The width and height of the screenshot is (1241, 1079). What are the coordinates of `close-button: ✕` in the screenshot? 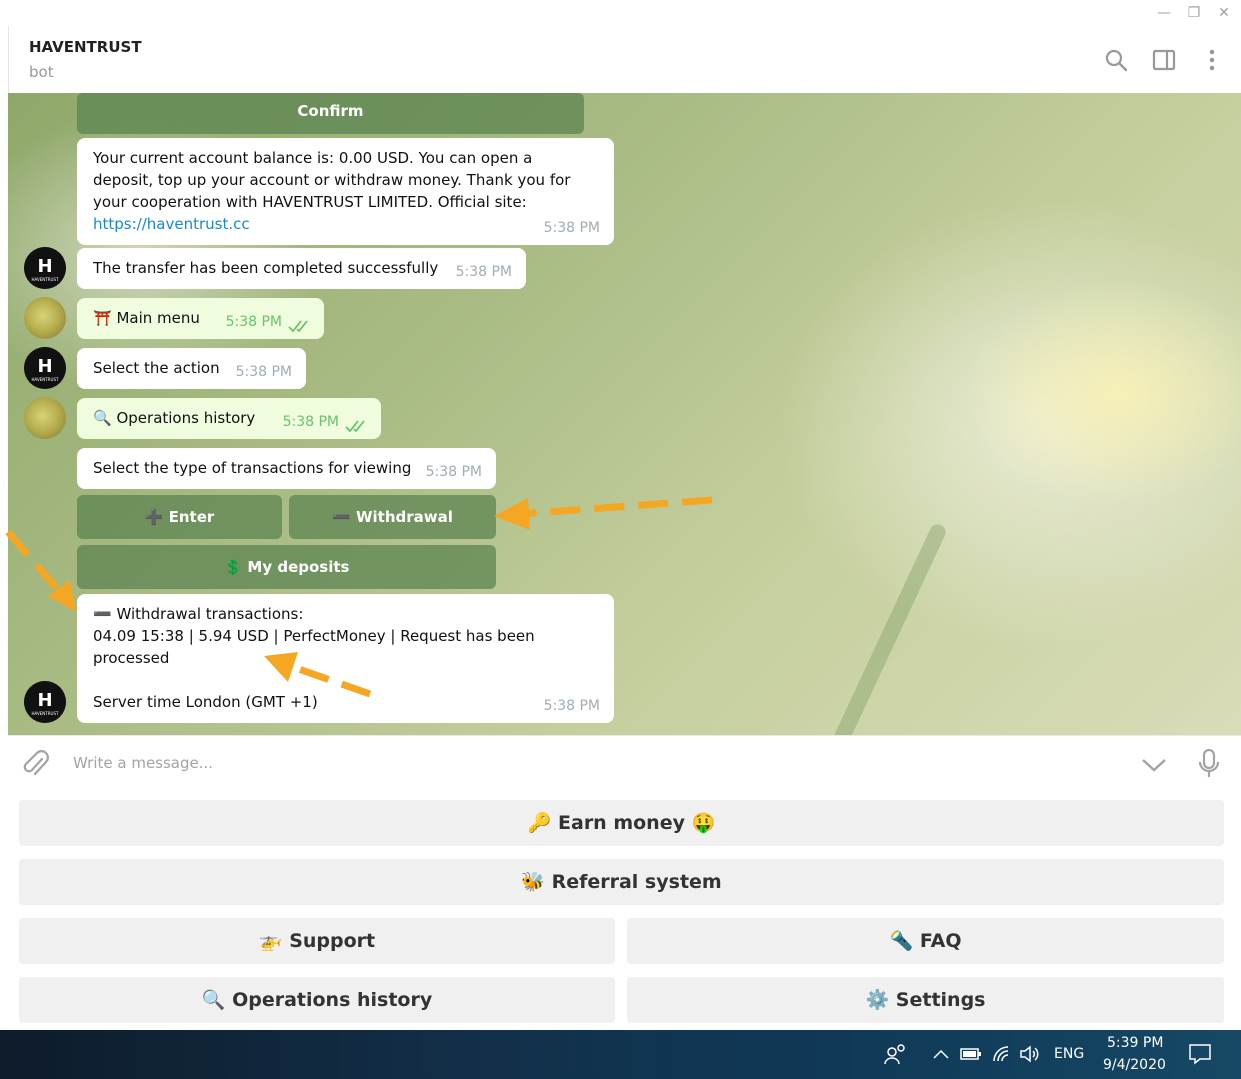 It's located at (1224, 13).